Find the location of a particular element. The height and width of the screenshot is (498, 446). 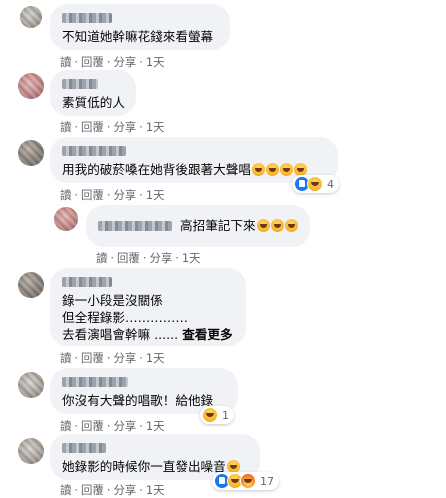

reaction-count: 17 is located at coordinates (267, 481).